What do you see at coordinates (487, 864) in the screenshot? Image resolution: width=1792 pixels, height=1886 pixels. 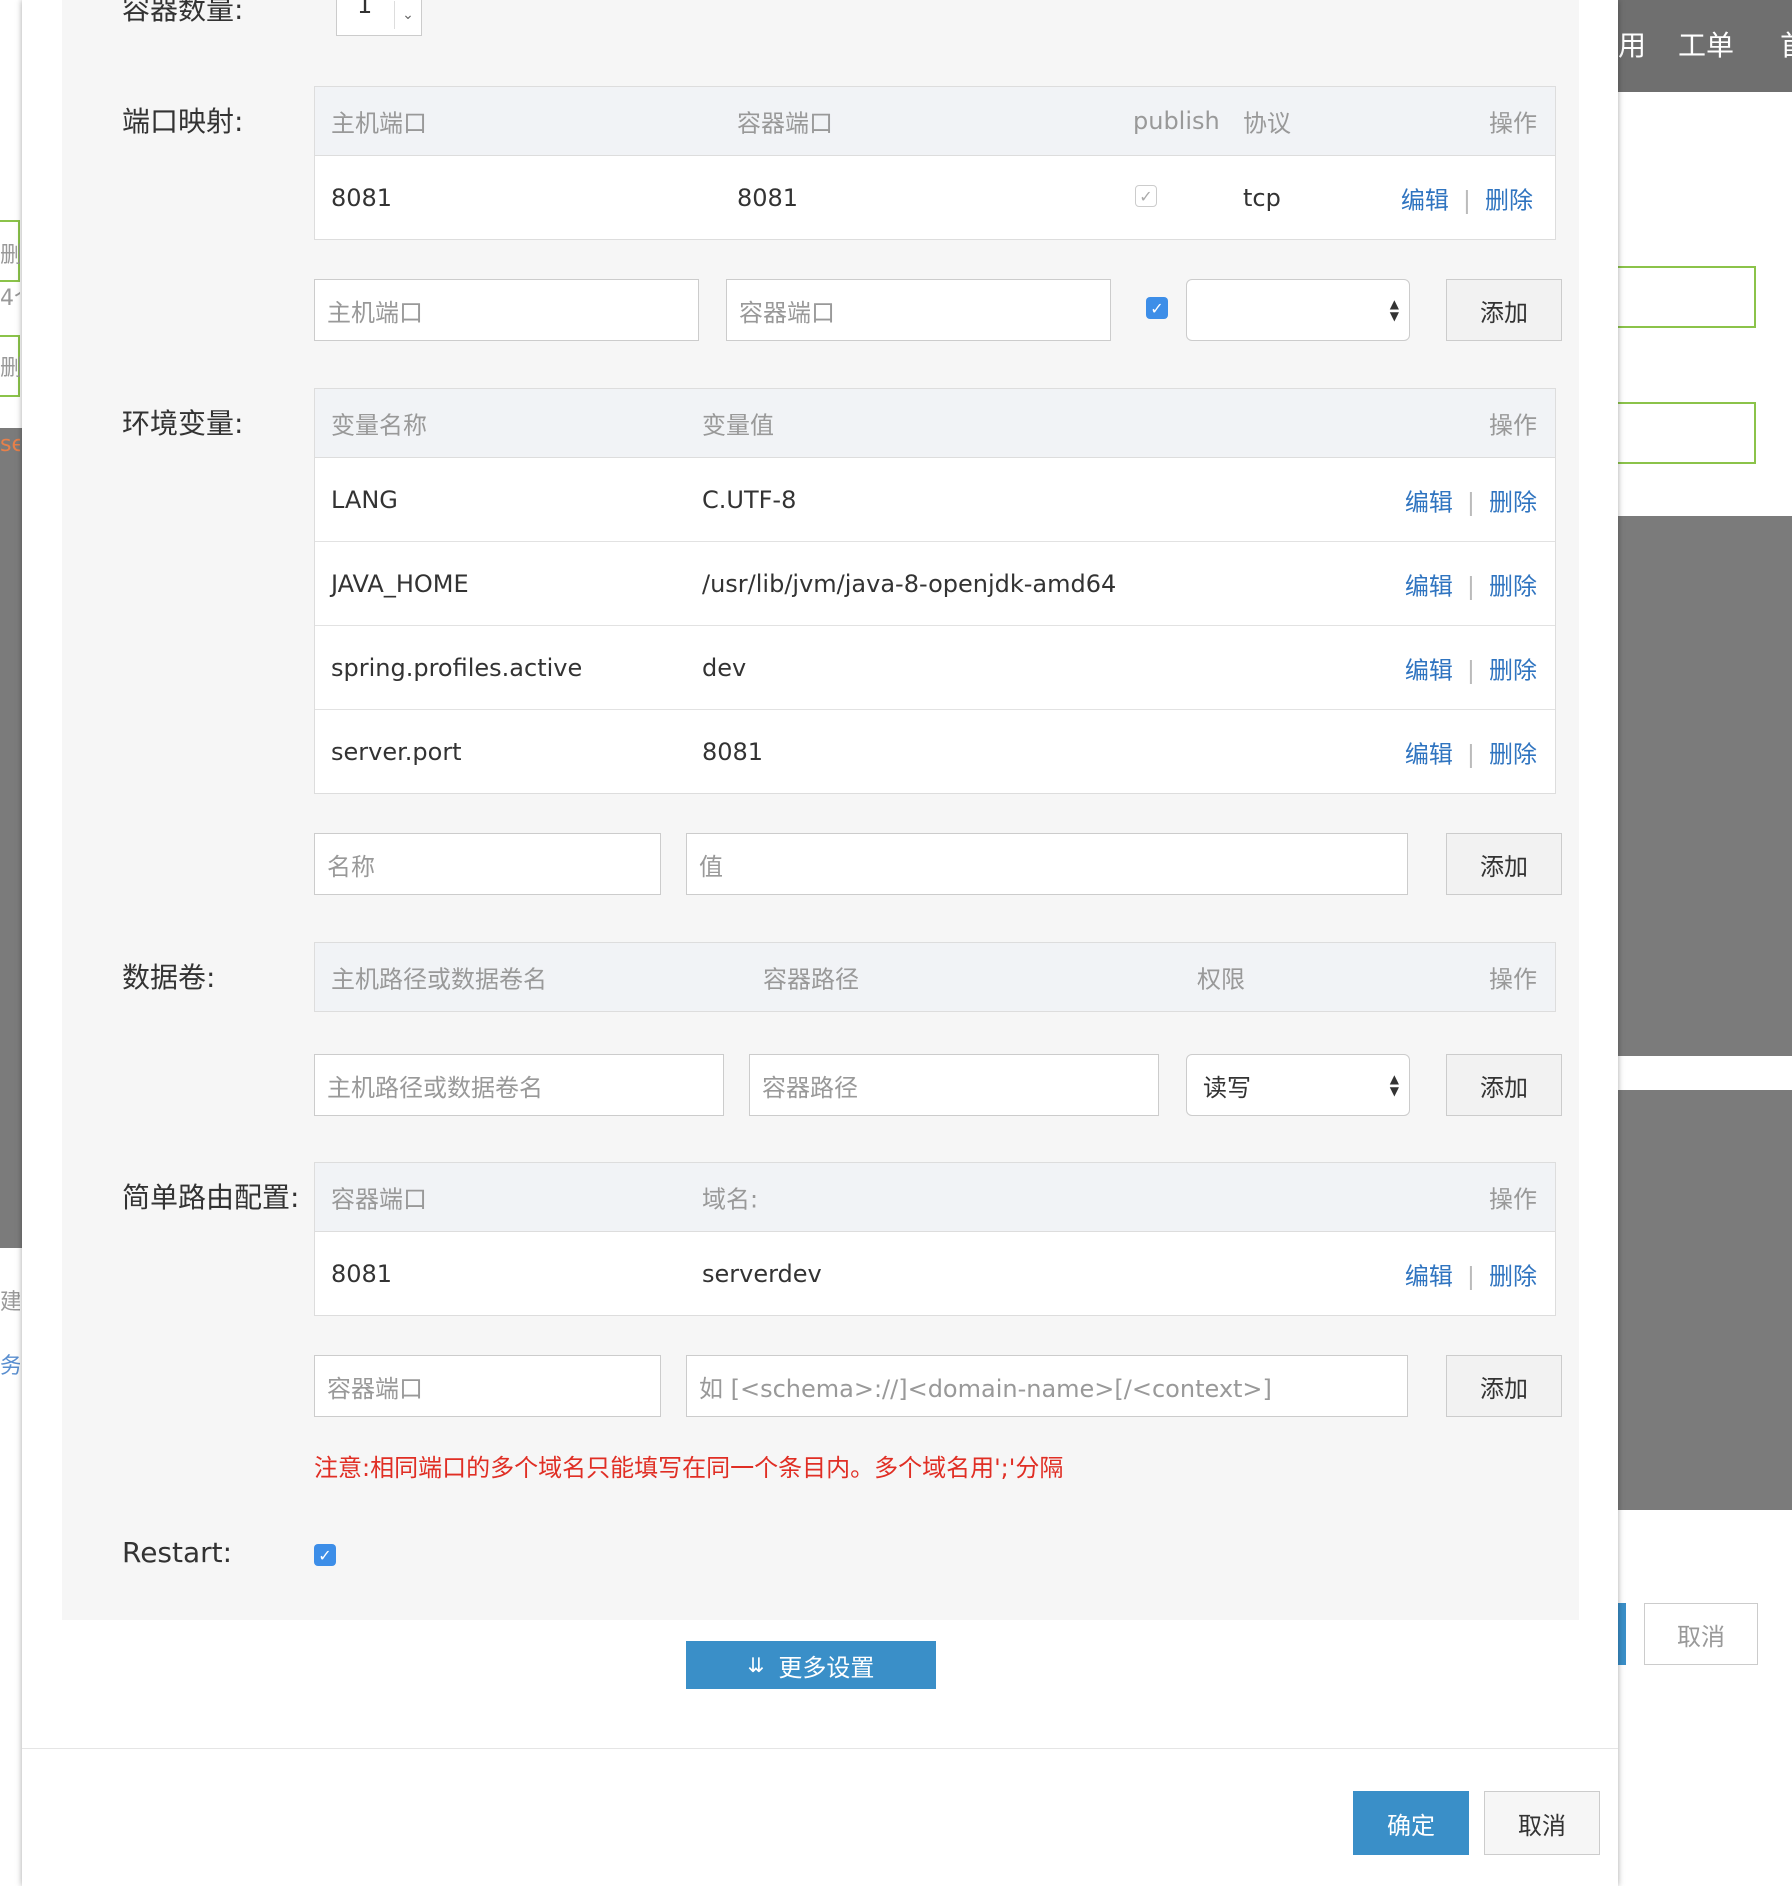 I see `new-env-name-input: 名称` at bounding box center [487, 864].